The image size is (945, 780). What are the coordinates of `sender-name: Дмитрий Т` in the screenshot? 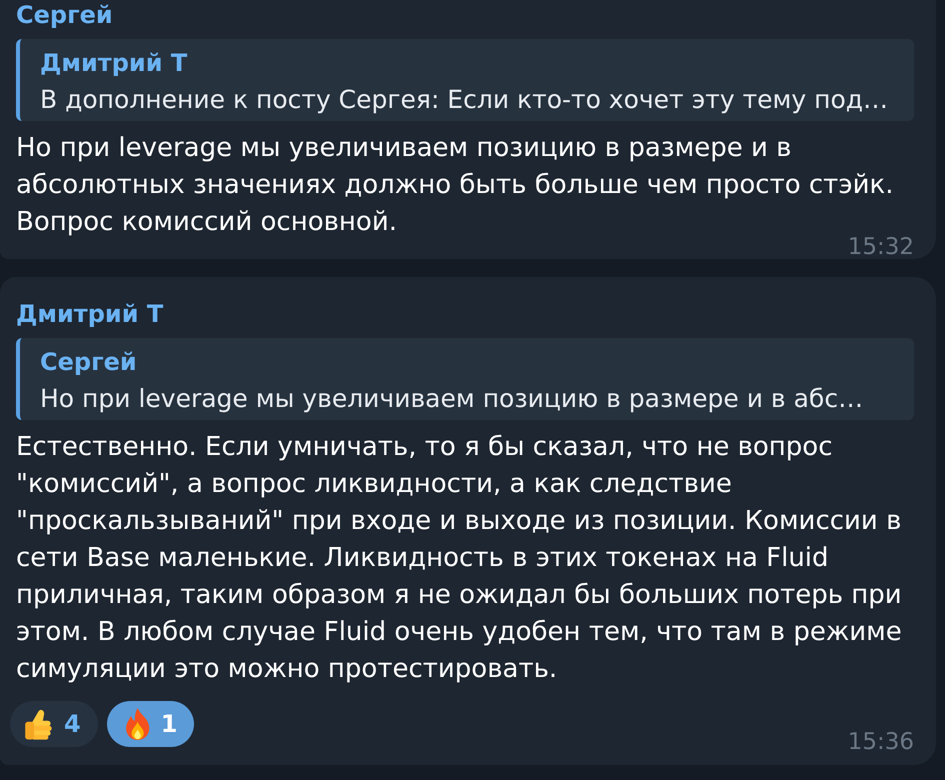 It's located at (90, 314).